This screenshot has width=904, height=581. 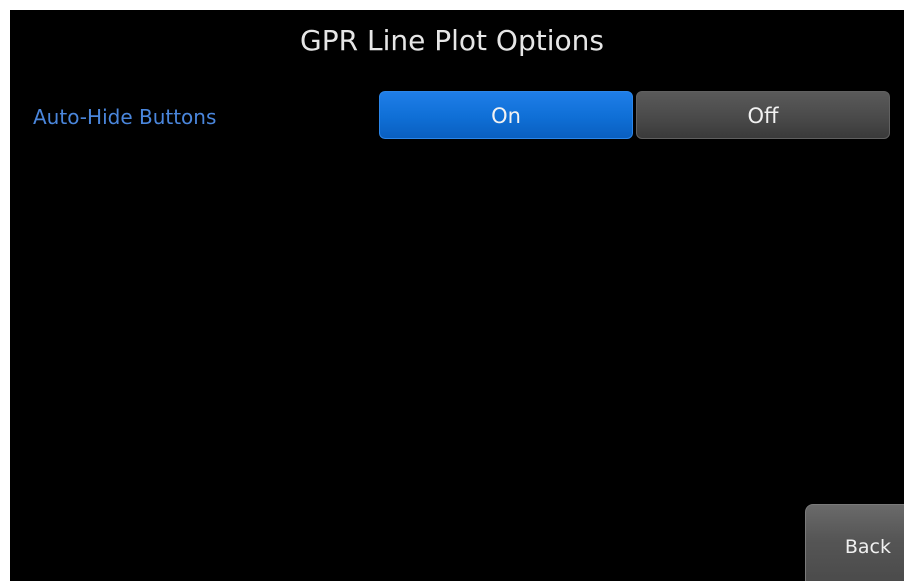 What do you see at coordinates (452, 40) in the screenshot?
I see `page-title: GPR Line Plot Options` at bounding box center [452, 40].